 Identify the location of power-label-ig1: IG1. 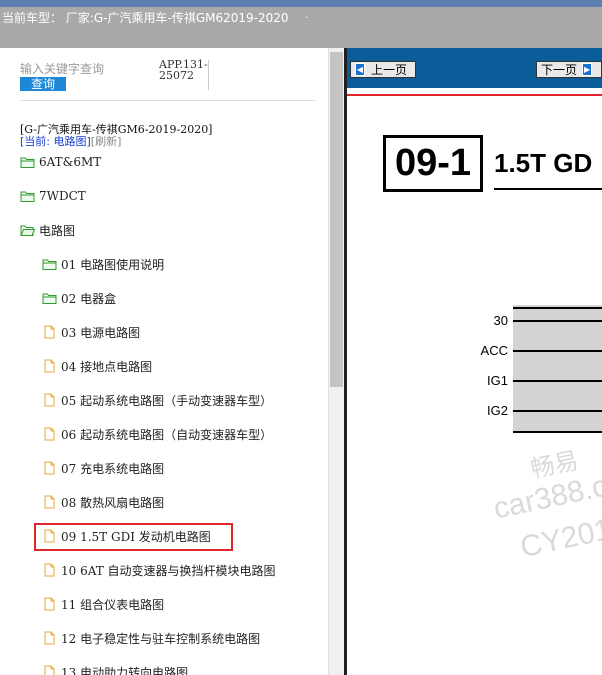
(497, 380).